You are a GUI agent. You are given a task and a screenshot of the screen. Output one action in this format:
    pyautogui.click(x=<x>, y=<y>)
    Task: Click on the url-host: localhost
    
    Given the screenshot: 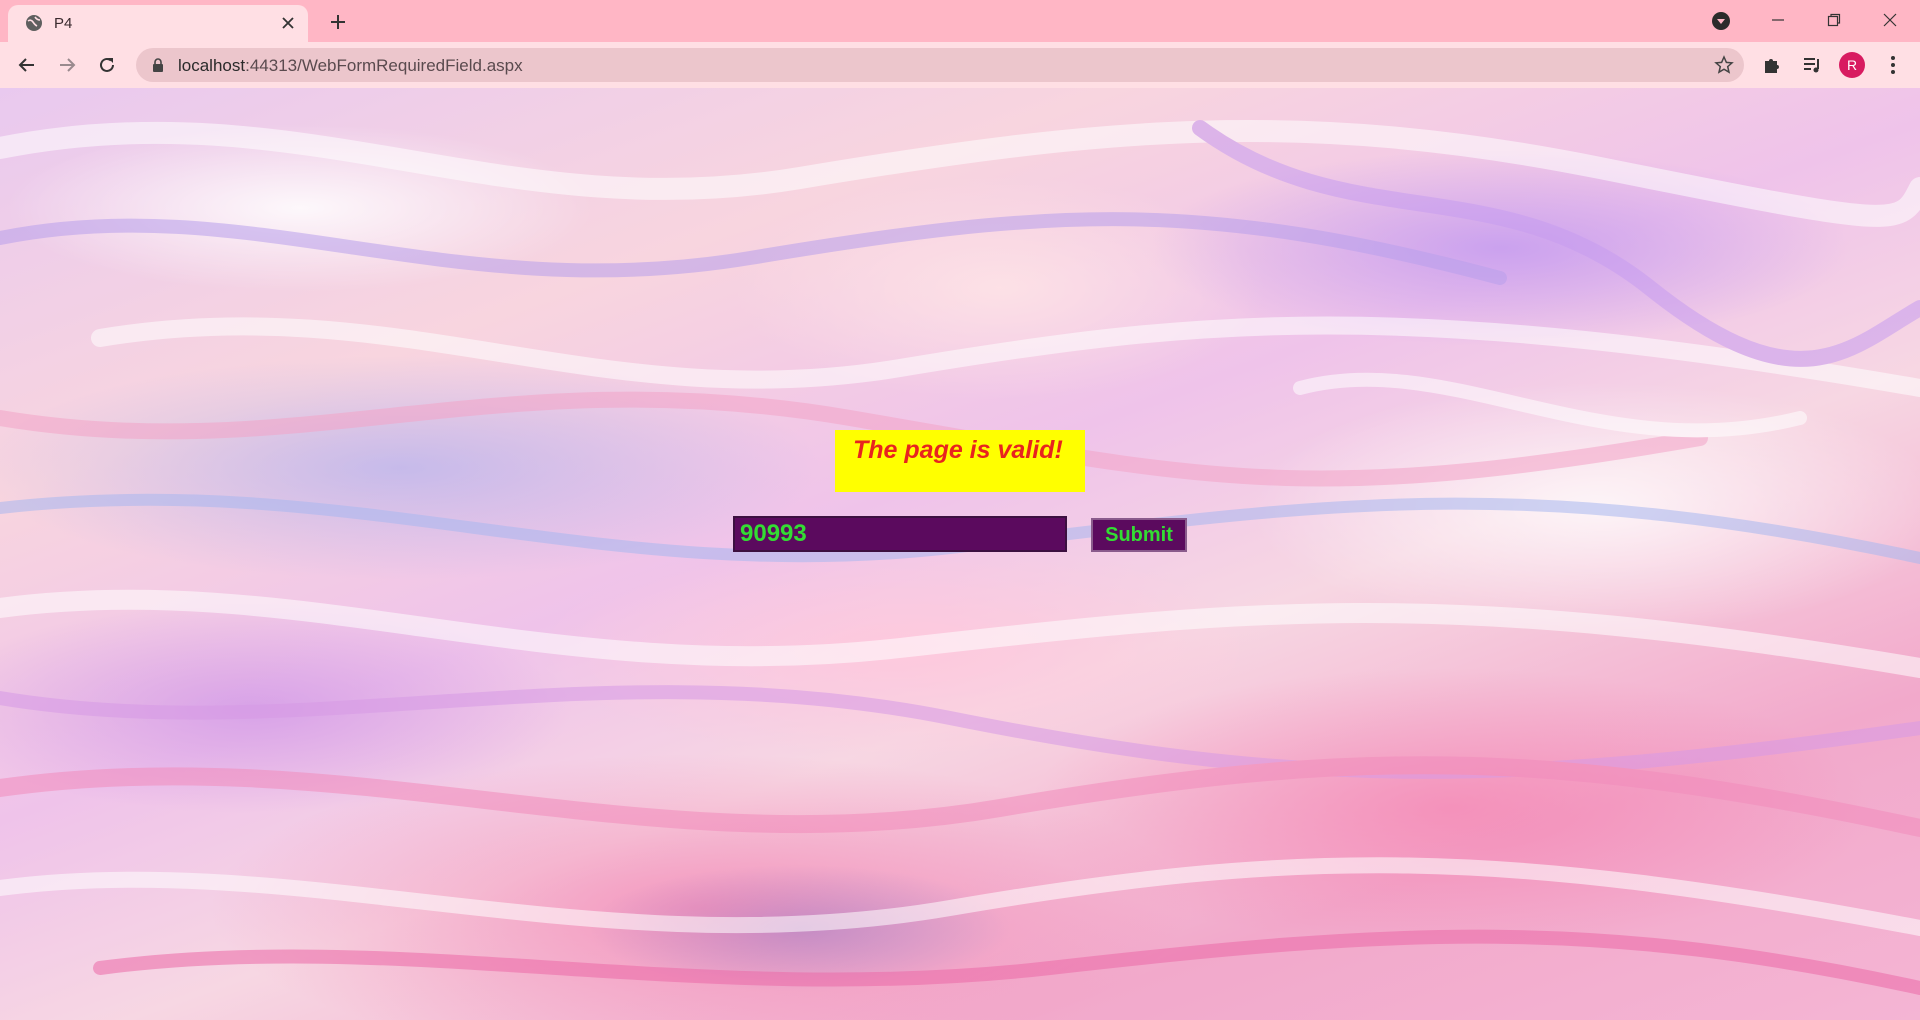 What is the action you would take?
    pyautogui.click(x=212, y=65)
    